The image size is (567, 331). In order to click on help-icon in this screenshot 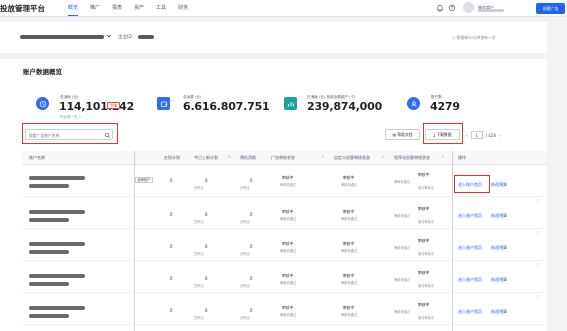, I will do `click(452, 8)`.